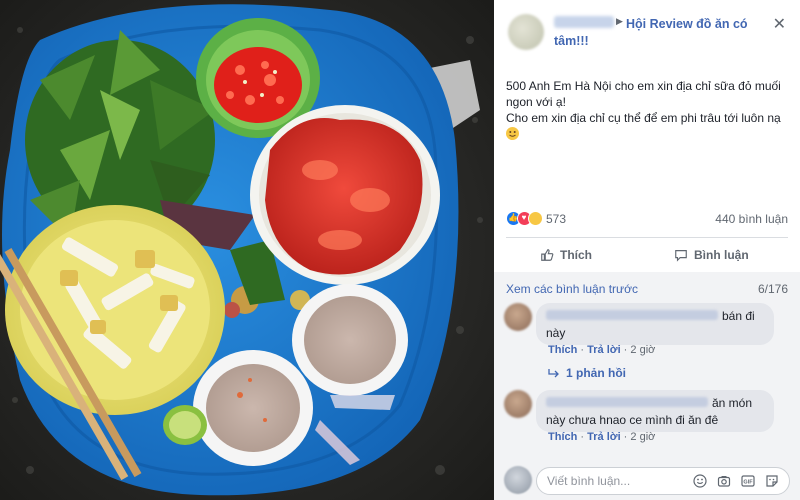  I want to click on author-avatar, so click(526, 32).